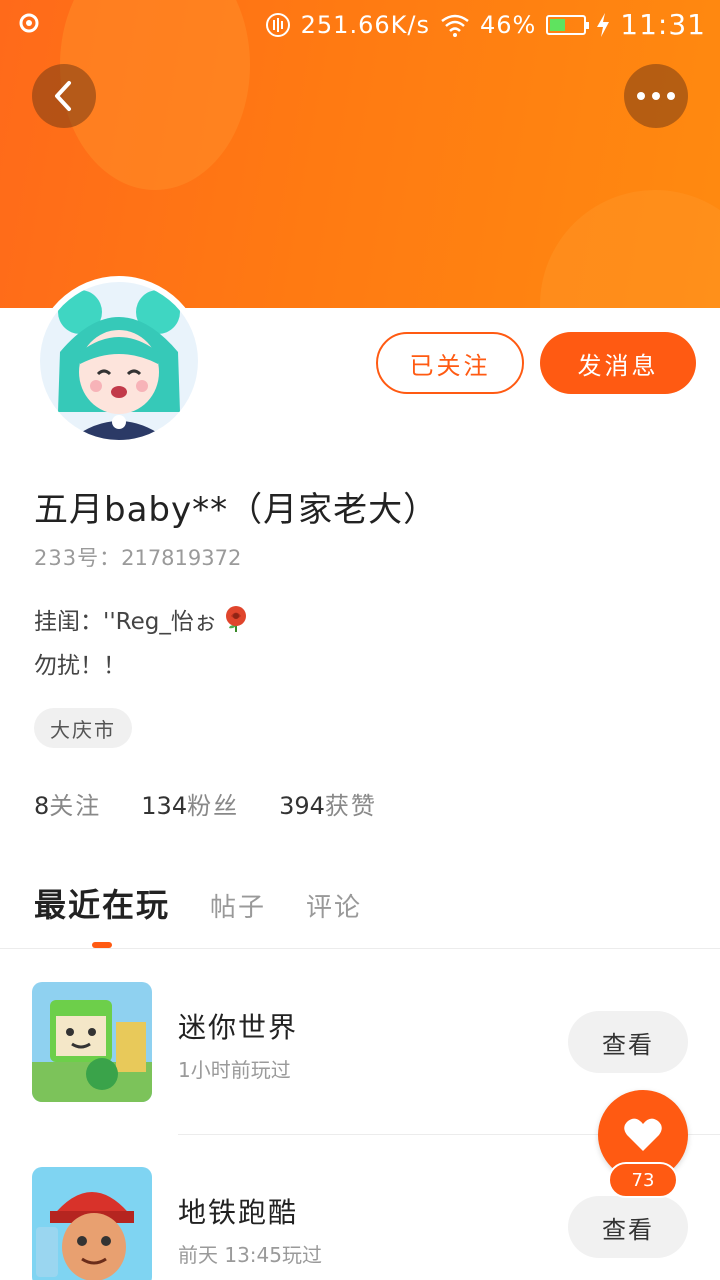 This screenshot has width=720, height=1280. Describe the element at coordinates (450, 363) in the screenshot. I see `following-button: 已关注` at that location.